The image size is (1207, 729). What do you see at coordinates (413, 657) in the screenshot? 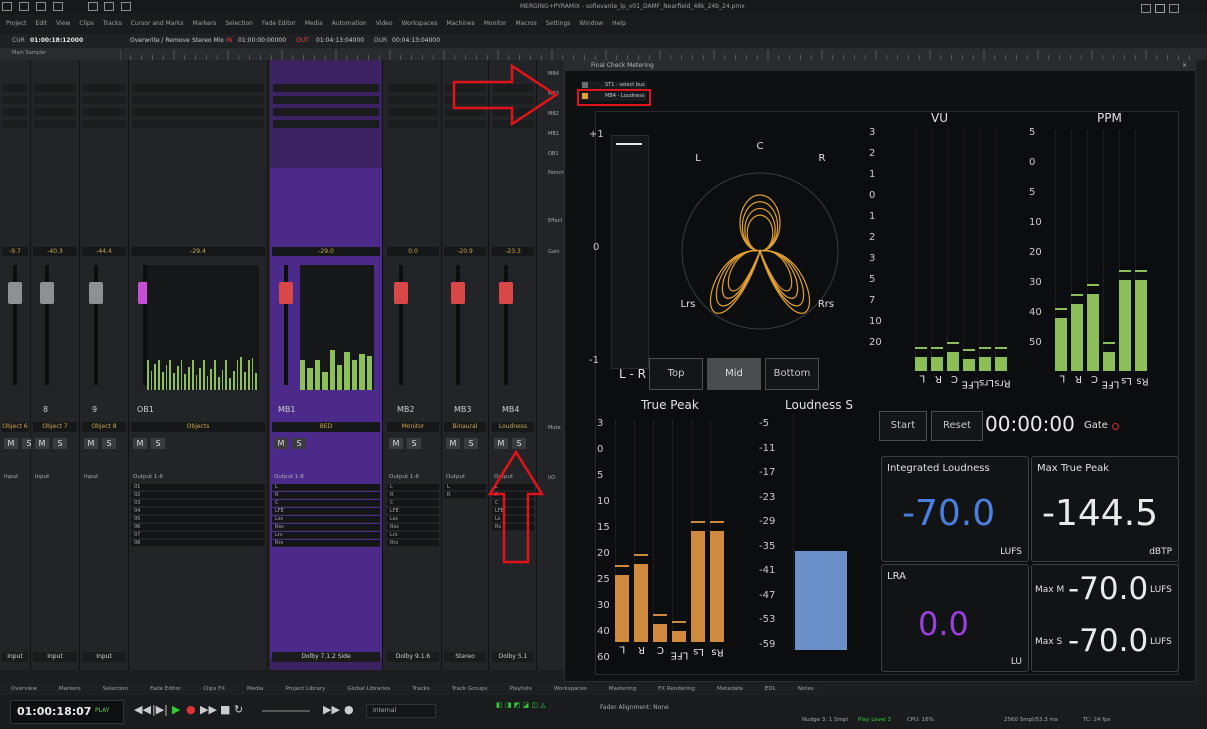
I see `strip-bus-format: Dolby 9.1.6` at bounding box center [413, 657].